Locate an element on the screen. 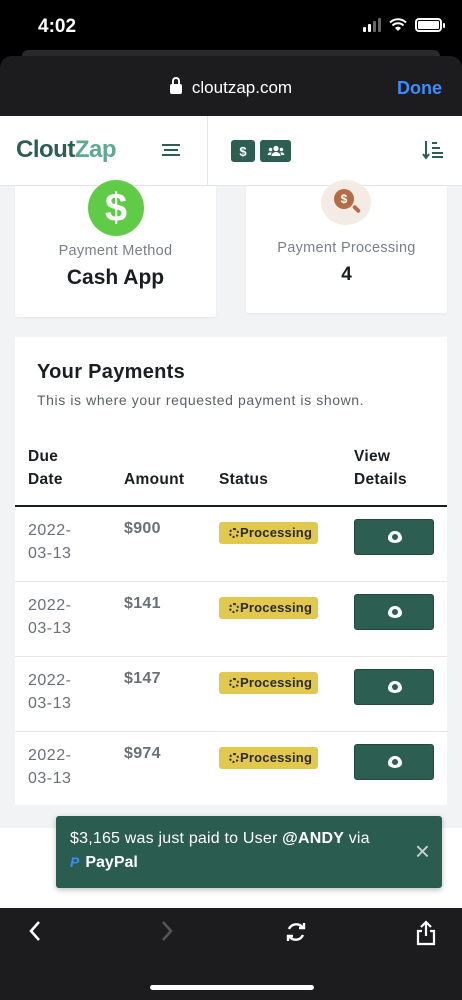  users-icon is located at coordinates (275, 150).